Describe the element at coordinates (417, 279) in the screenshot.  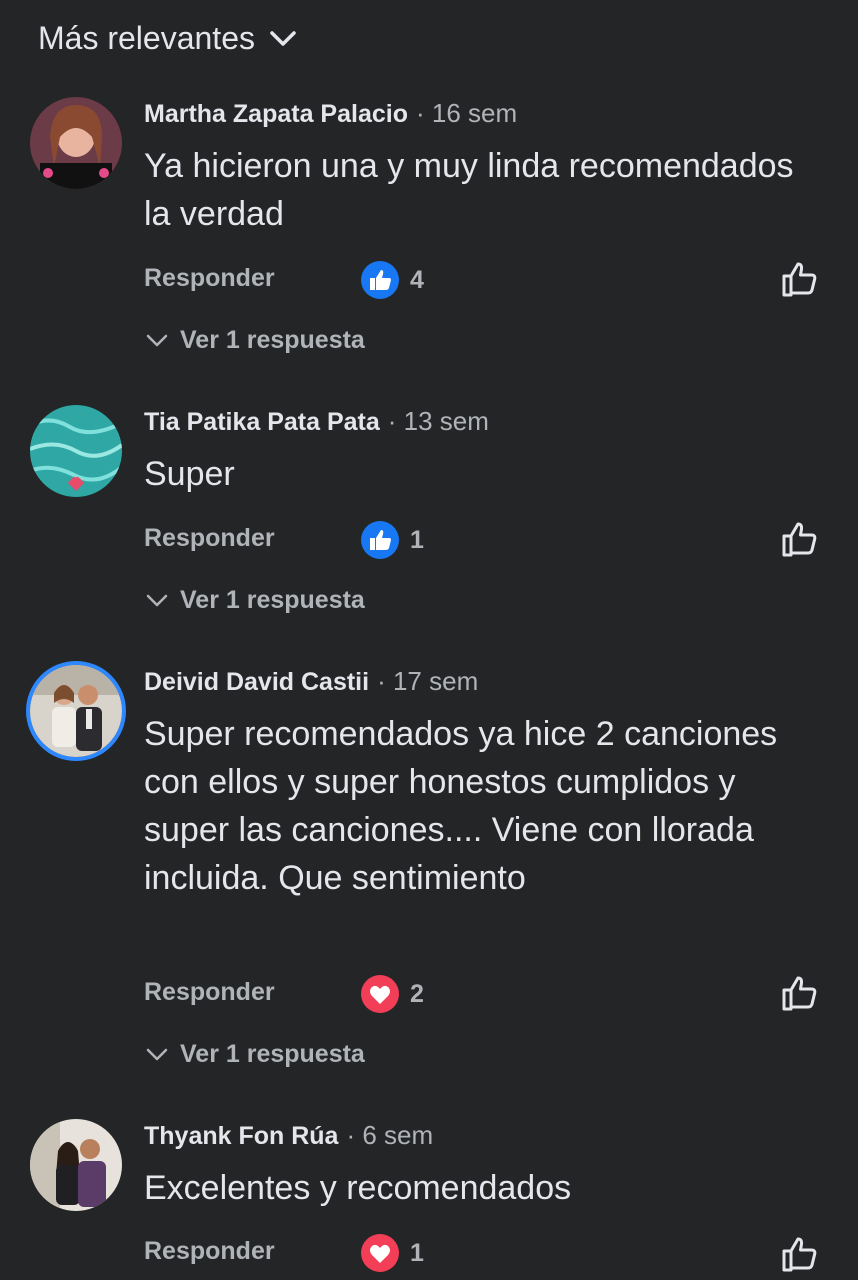
I see `reaction-count: 4` at that location.